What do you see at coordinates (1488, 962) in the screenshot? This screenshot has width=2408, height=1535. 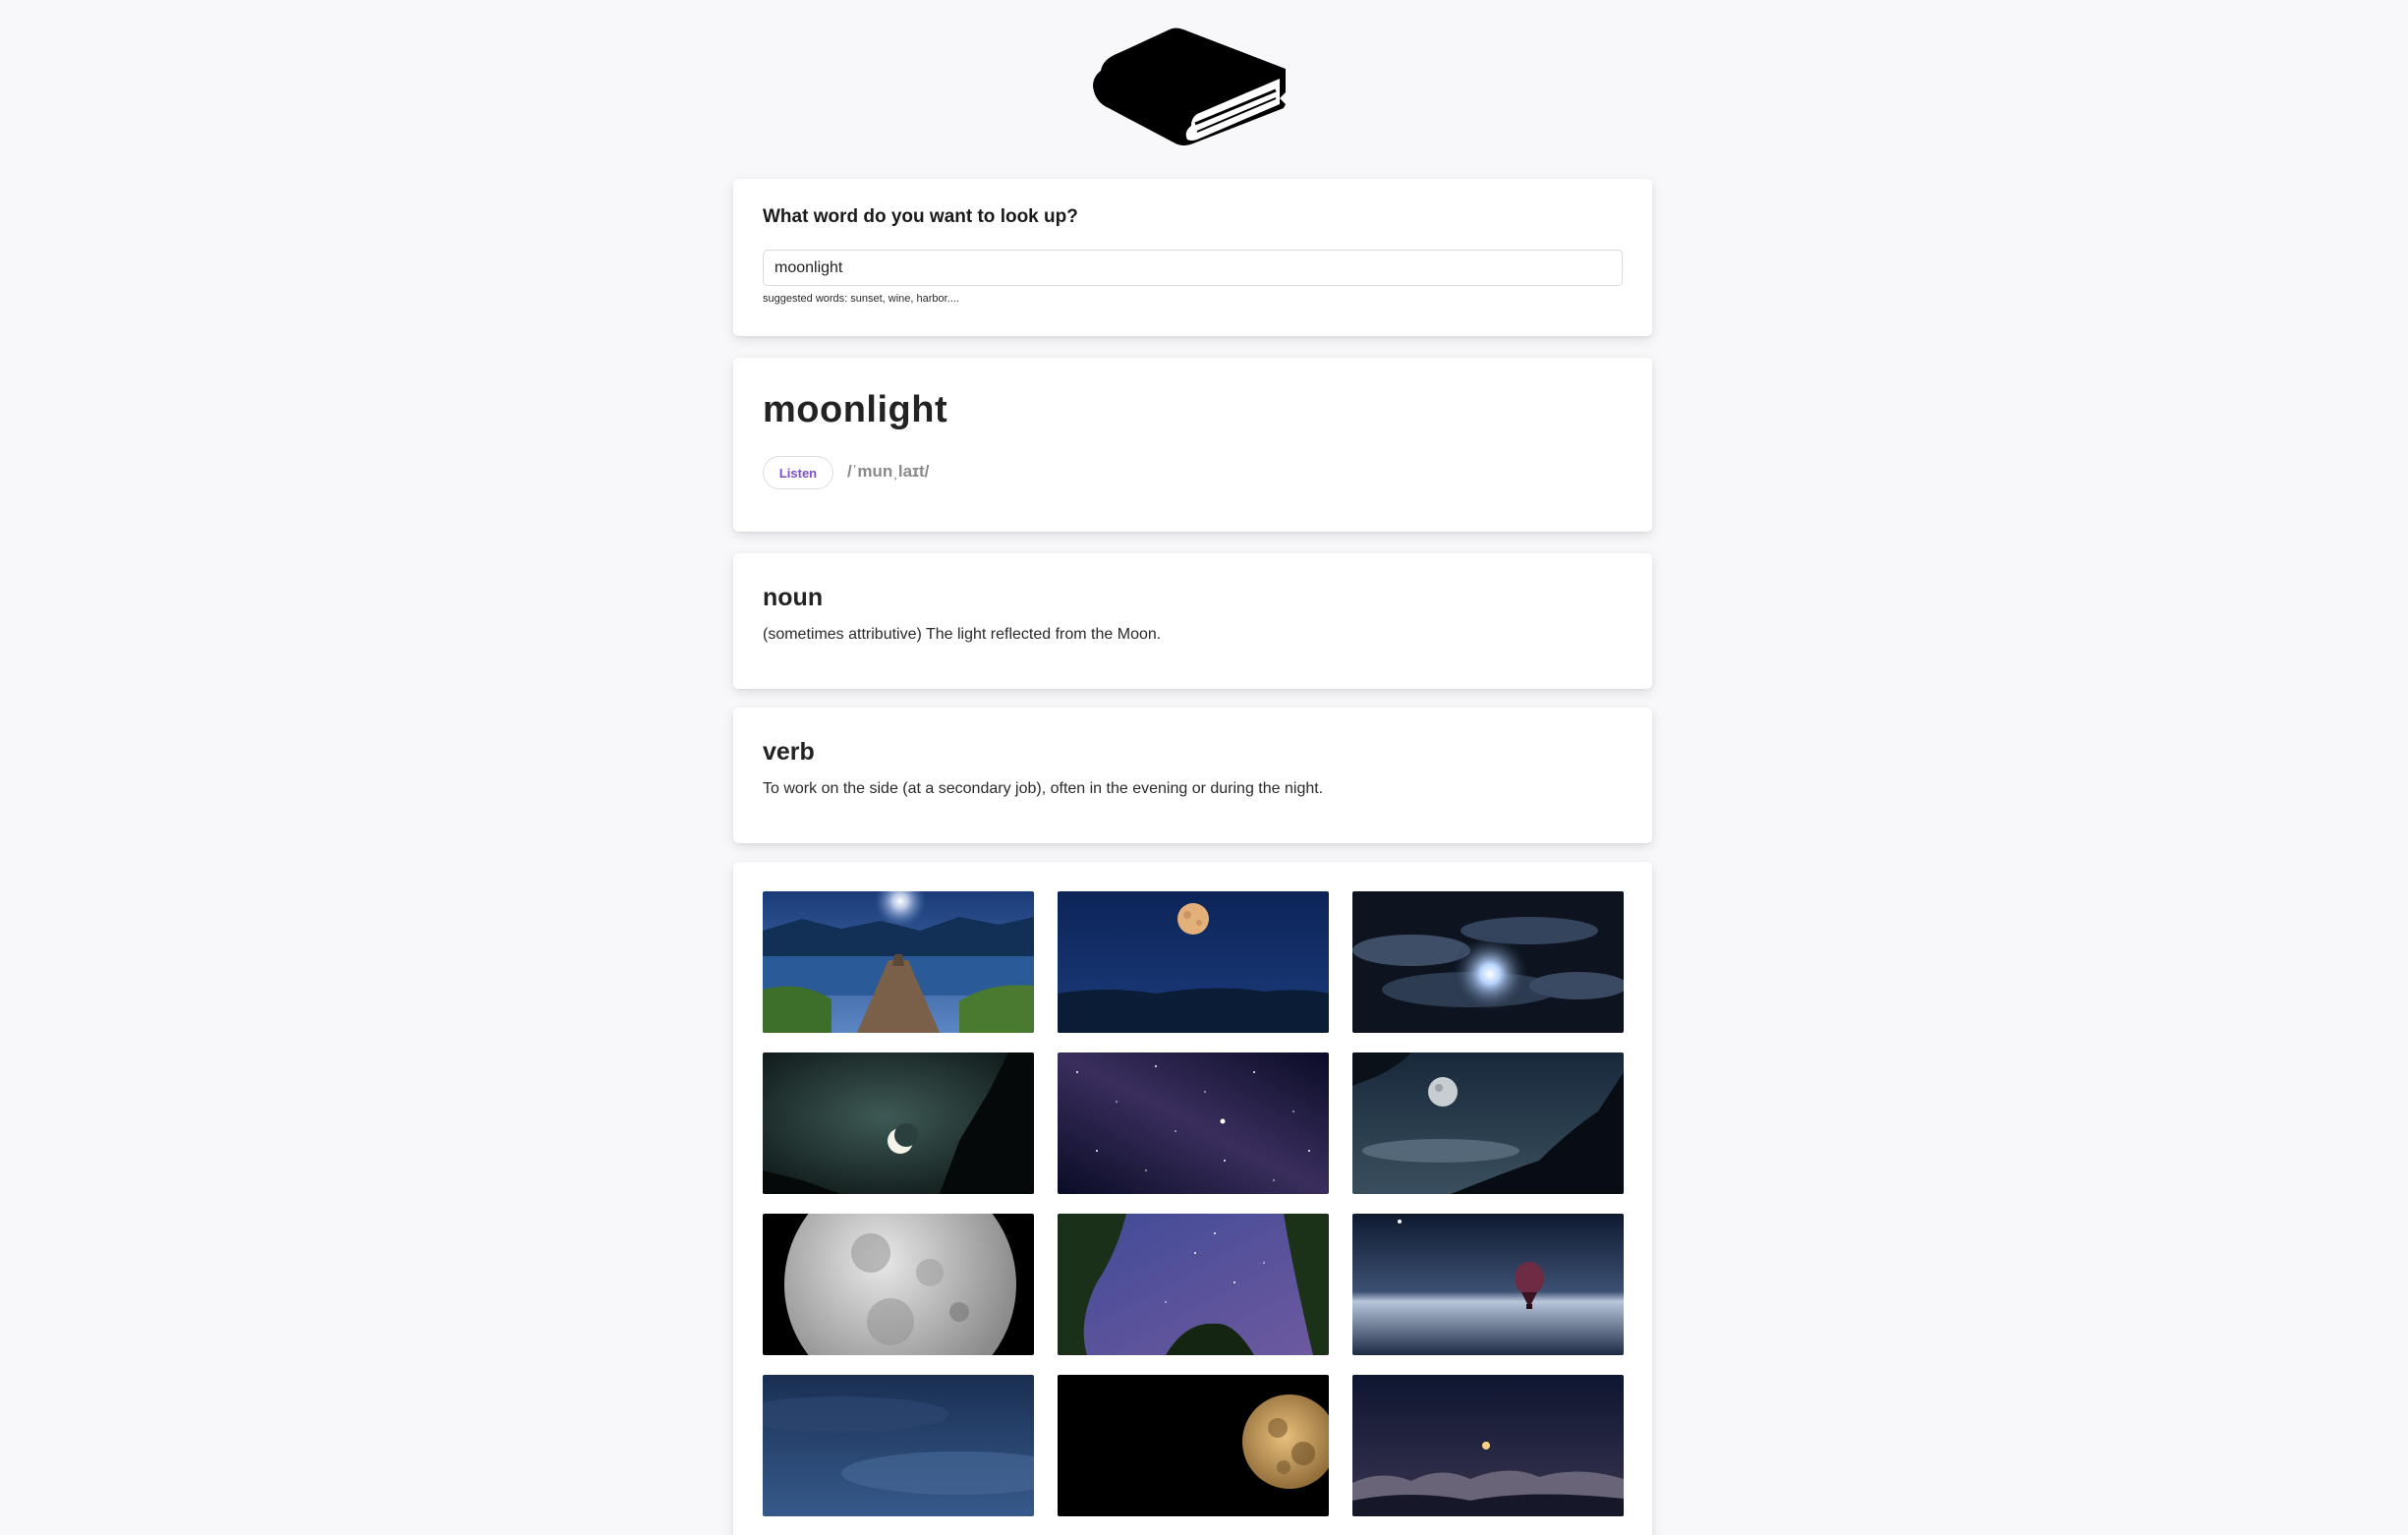 I see `moon-behind-clouds-photo` at bounding box center [1488, 962].